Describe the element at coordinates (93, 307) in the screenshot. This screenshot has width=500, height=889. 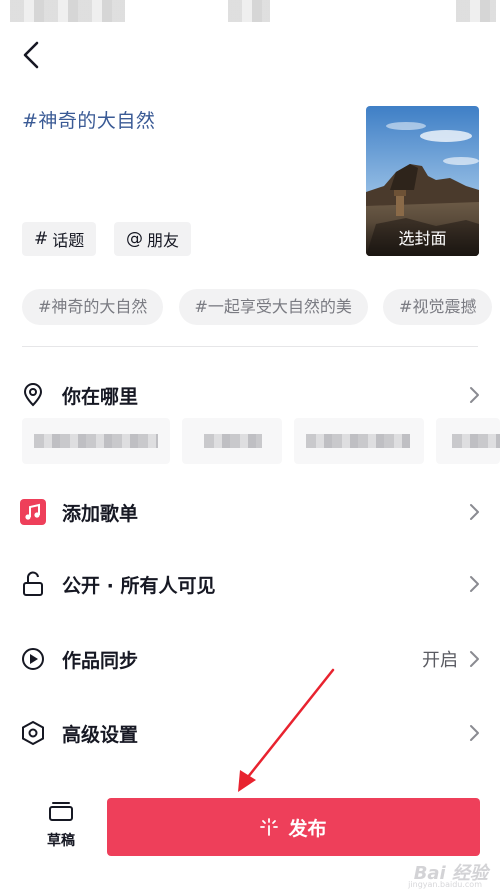
I see `suggested-tag: #神奇的大自然` at that location.